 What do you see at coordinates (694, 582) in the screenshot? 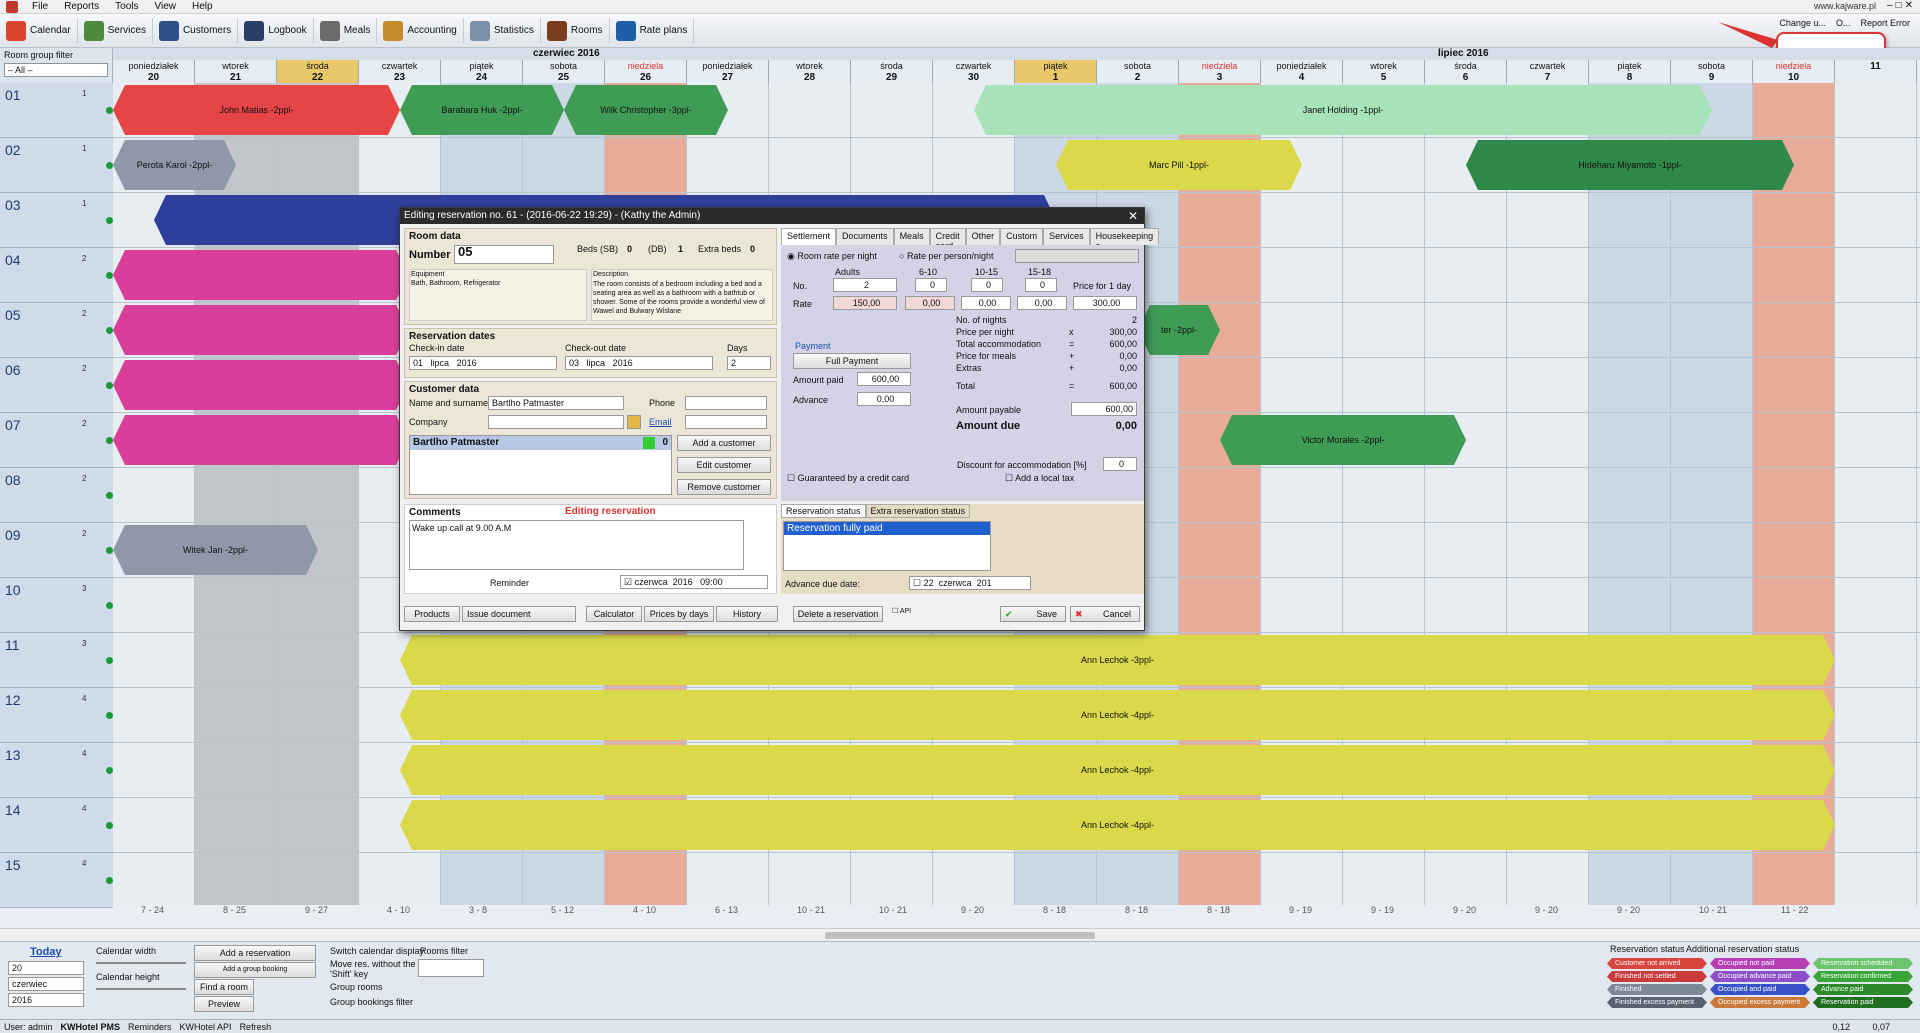
I see `reminder-field: ☑ czerwca 2016 09:00` at bounding box center [694, 582].